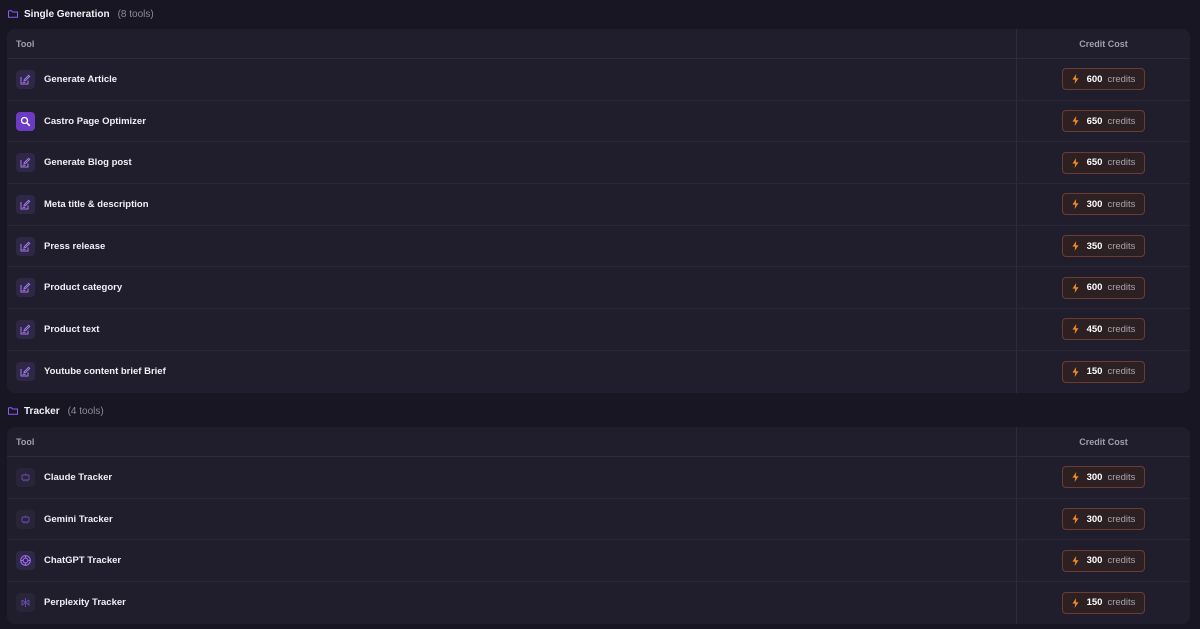 This screenshot has width=1200, height=629. Describe the element at coordinates (1094, 246) in the screenshot. I see `credit-amount: 350` at that location.